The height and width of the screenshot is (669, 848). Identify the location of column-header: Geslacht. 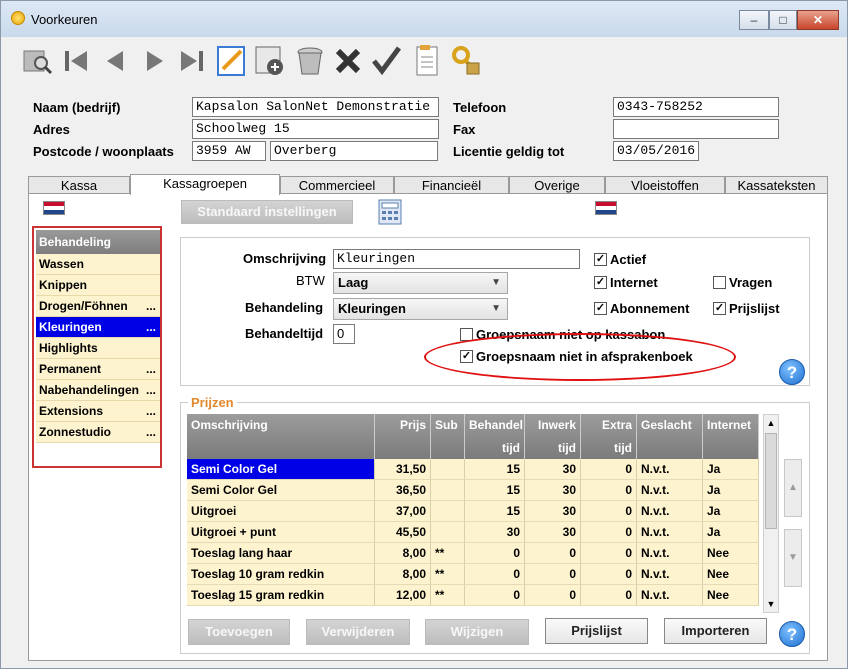
(670, 436).